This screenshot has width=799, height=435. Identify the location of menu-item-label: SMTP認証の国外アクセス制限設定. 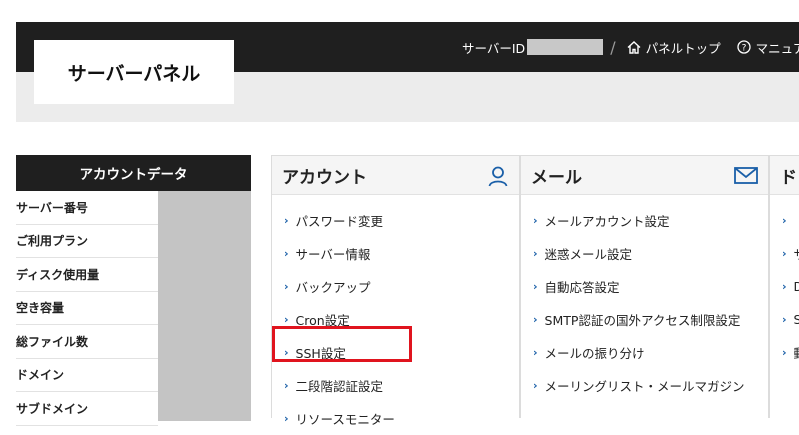
(642, 320).